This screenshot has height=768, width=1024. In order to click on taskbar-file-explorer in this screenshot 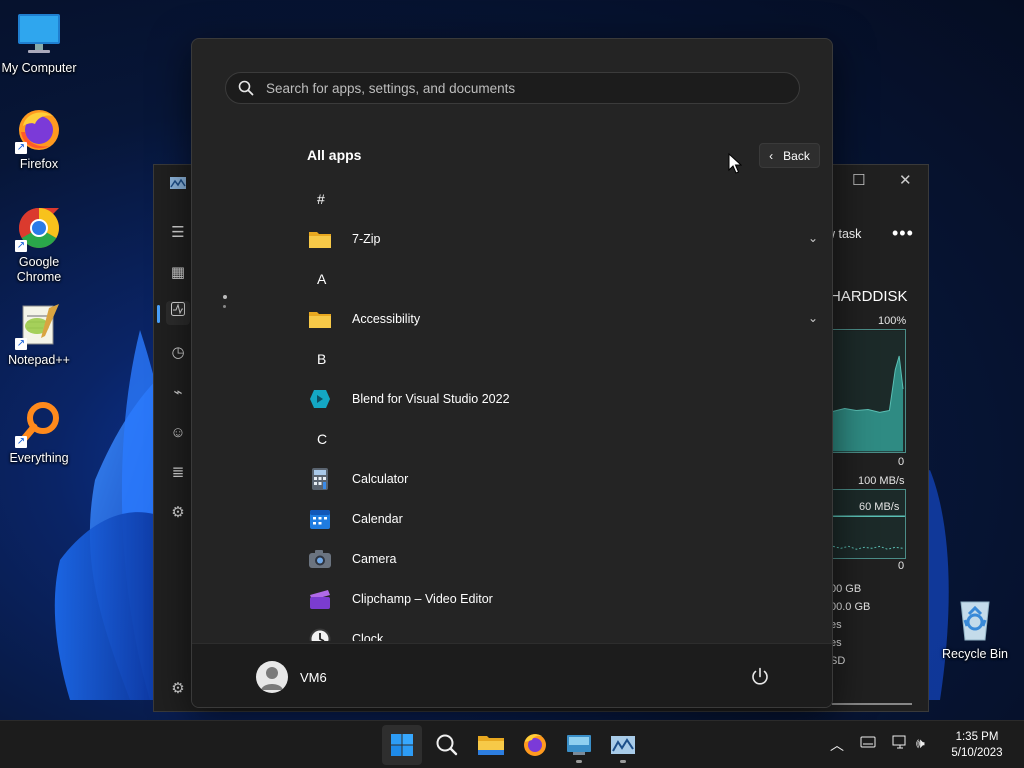, I will do `click(491, 745)`.